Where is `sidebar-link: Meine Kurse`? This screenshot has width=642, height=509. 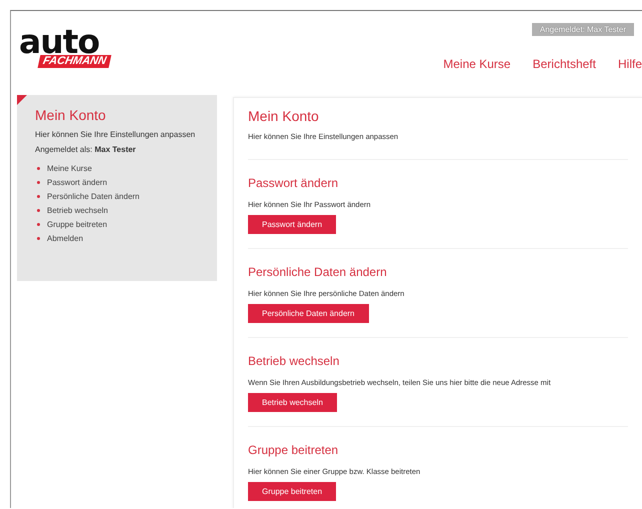 sidebar-link: Meine Kurse is located at coordinates (69, 168).